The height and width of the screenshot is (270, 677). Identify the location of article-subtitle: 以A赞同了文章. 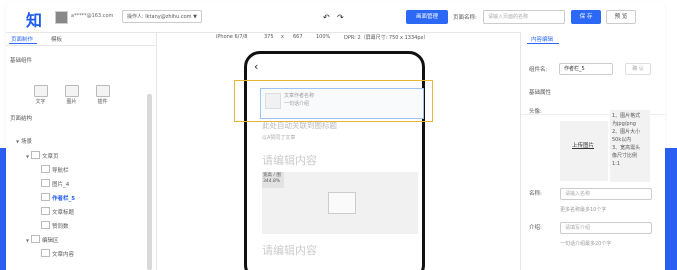
(279, 138).